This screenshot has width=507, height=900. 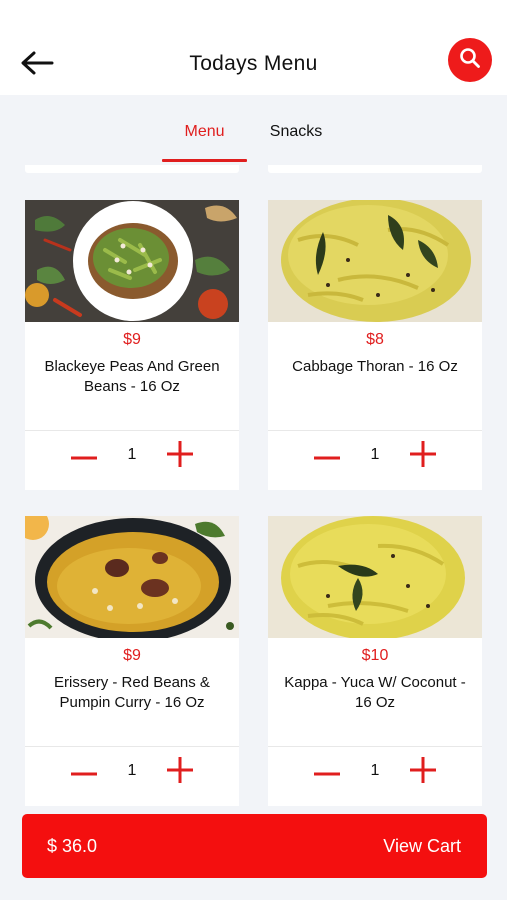 I want to click on item-name: Blackeye Peas And Green Beans - 16 Oz, so click(x=132, y=376).